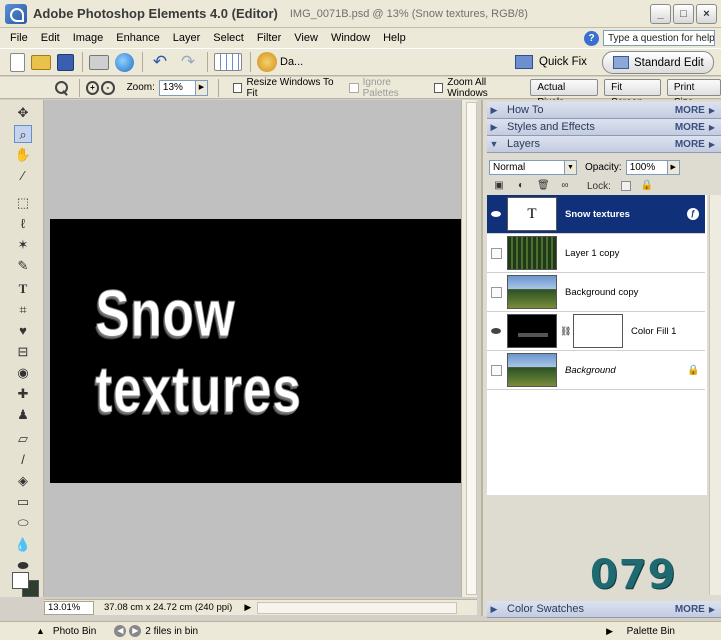  What do you see at coordinates (186, 38) in the screenshot?
I see `menu-layer: Layer` at bounding box center [186, 38].